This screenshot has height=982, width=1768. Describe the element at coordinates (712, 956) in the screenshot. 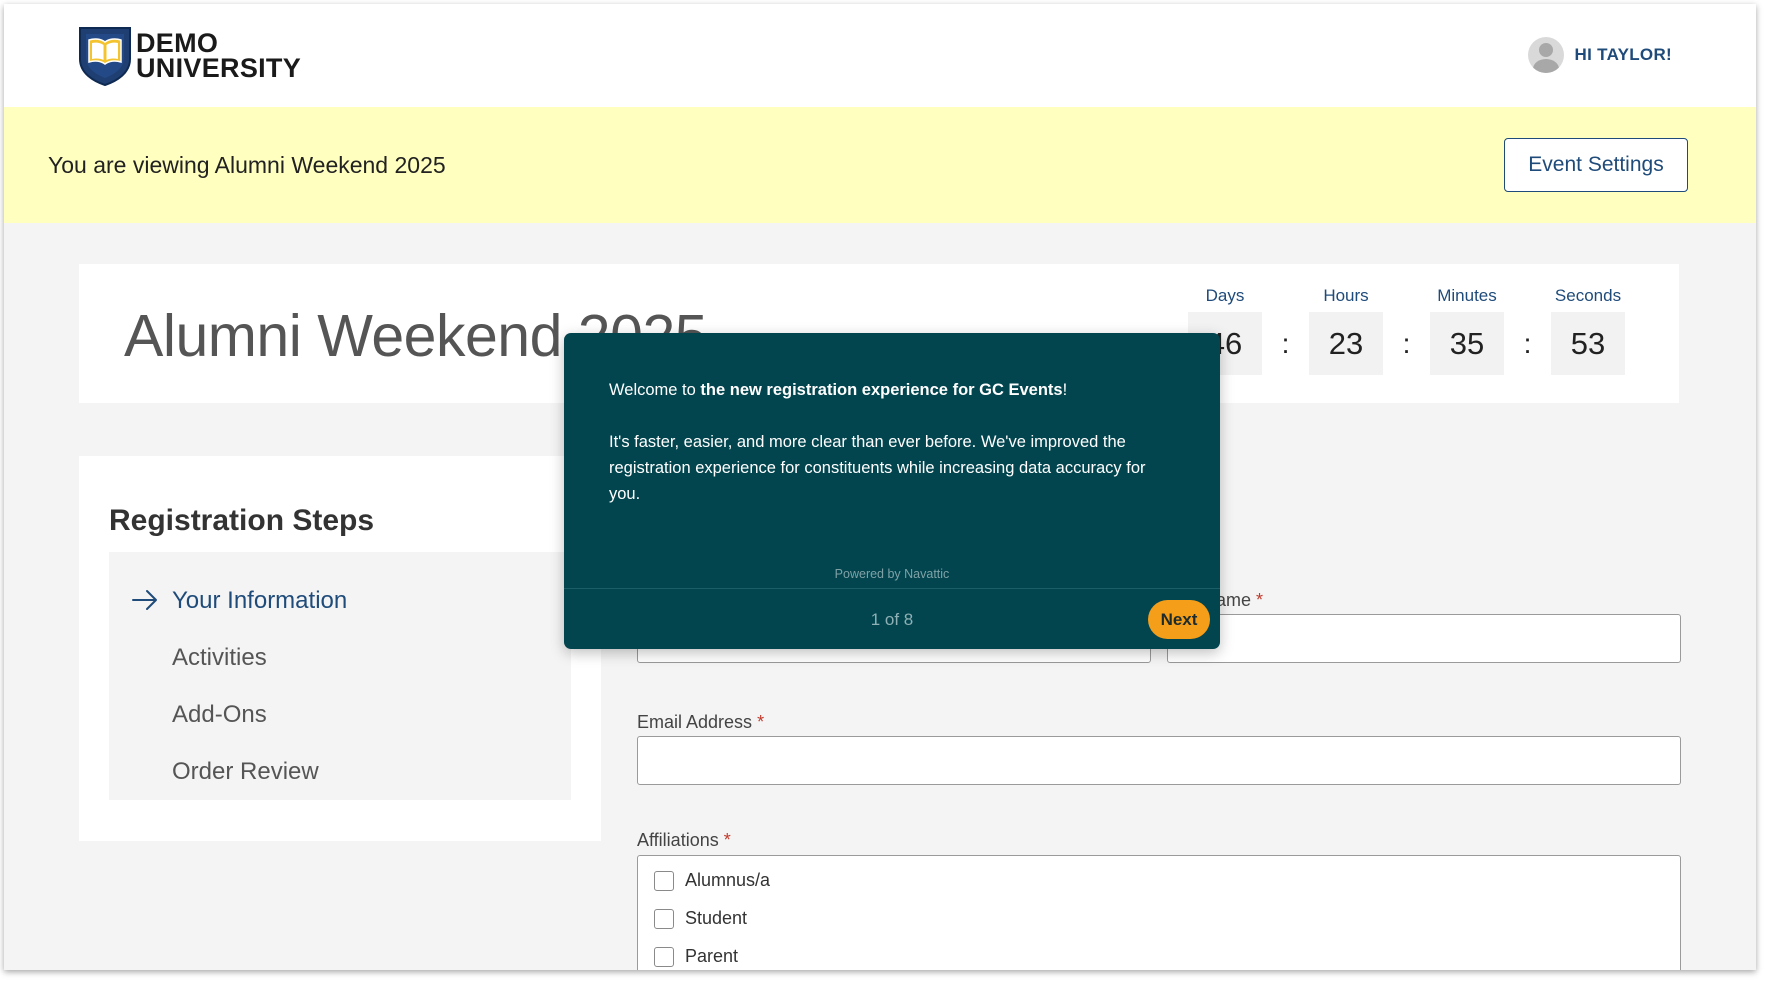

I see `affiliation-label: Parent` at that location.